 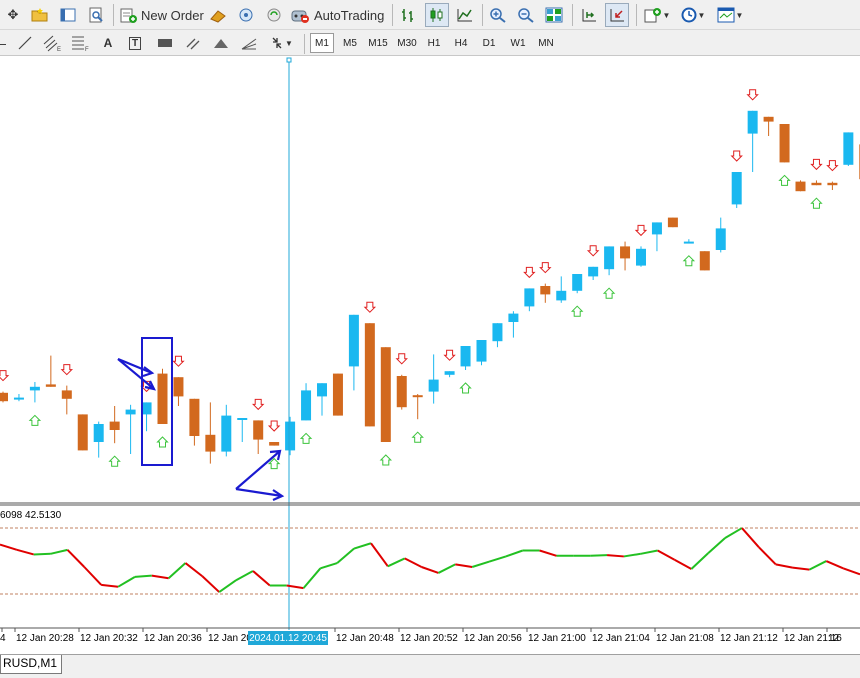 What do you see at coordinates (59, 49) in the screenshot?
I see `svg-text: E` at bounding box center [59, 49].